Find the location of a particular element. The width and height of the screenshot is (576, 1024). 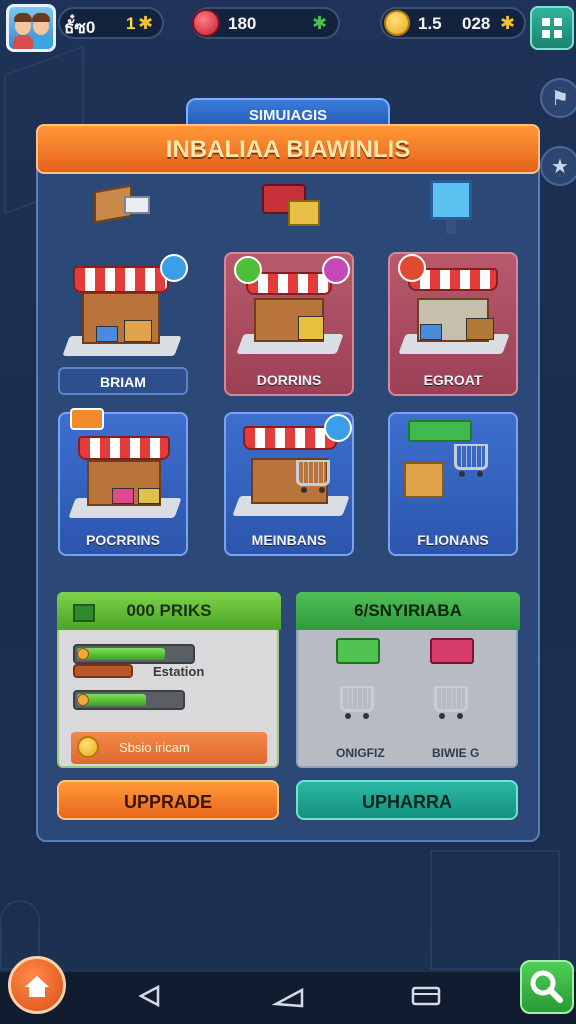

shop-label: POCRRINS is located at coordinates (123, 540).